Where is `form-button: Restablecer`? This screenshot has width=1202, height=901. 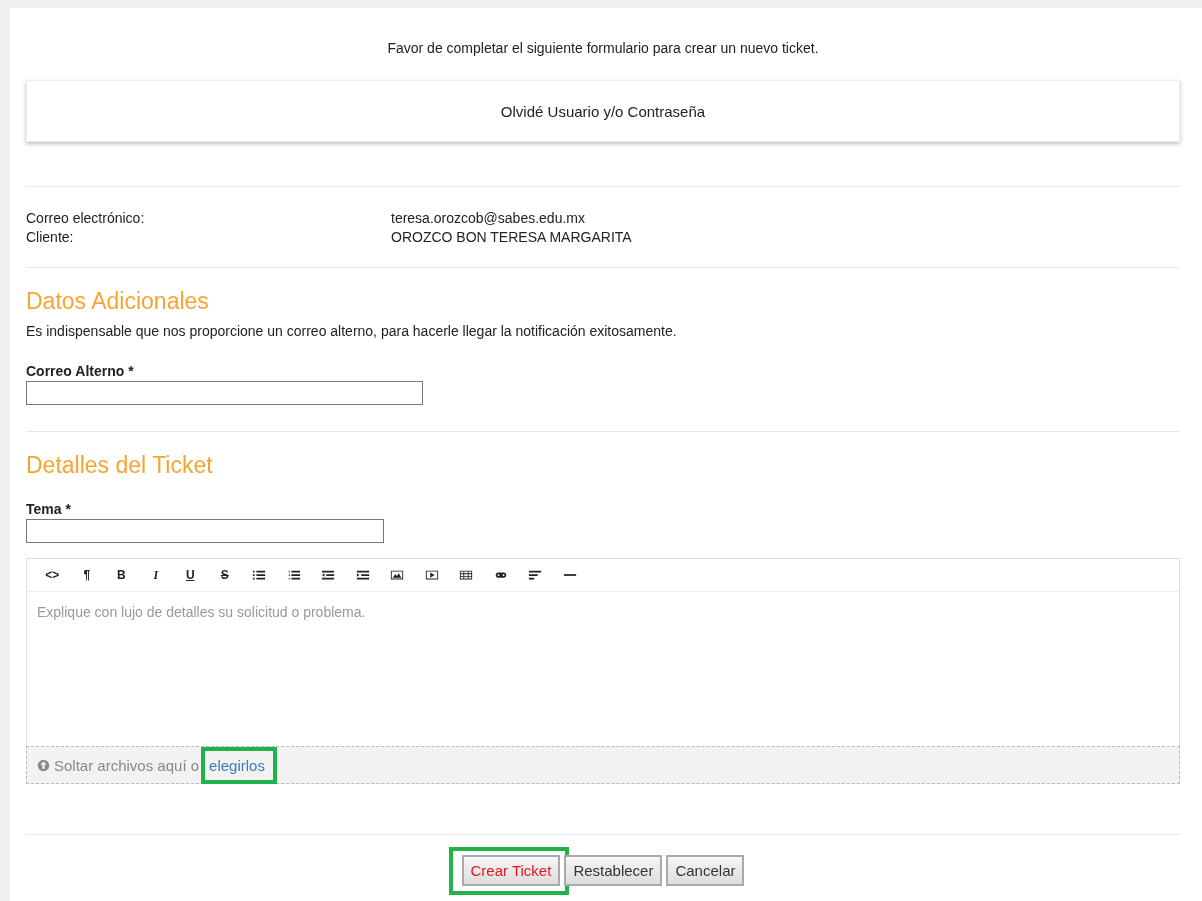
form-button: Restablecer is located at coordinates (613, 870).